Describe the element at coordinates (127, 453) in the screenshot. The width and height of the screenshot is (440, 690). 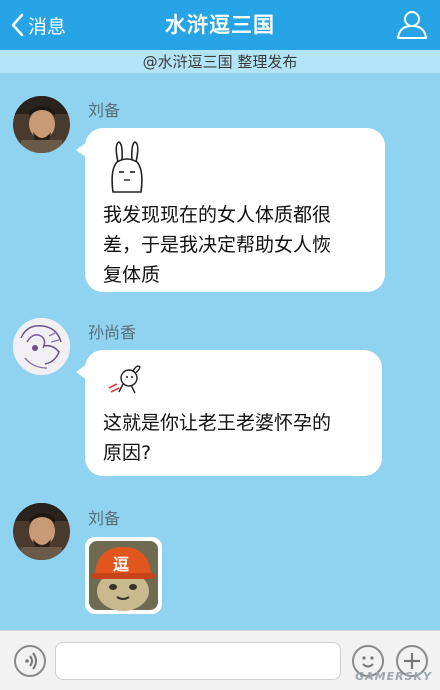
I see `message-line: 原因?` at that location.